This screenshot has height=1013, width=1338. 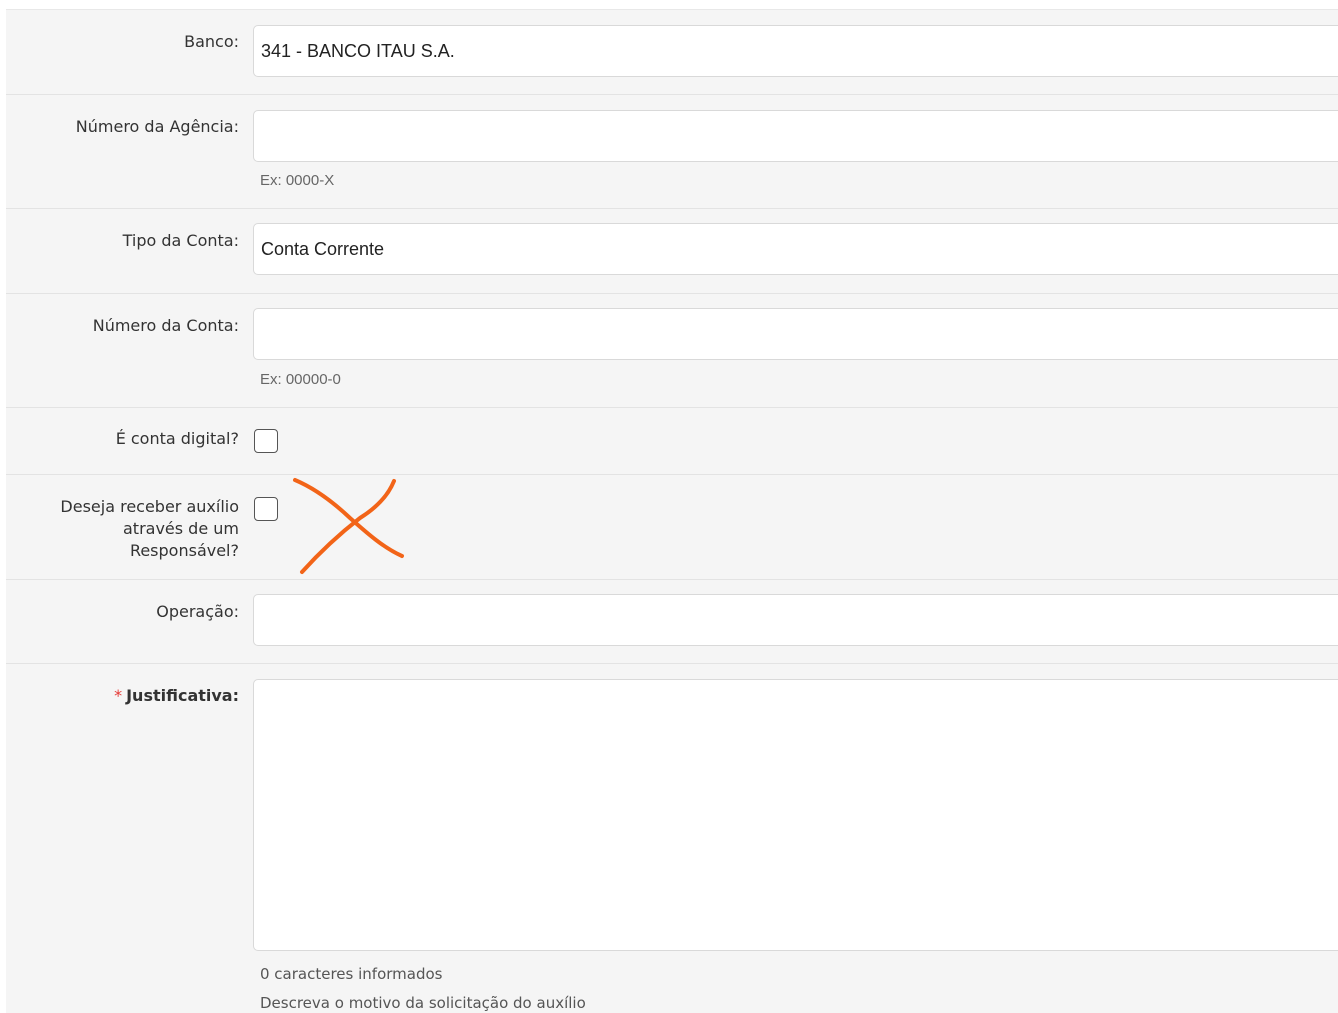 I want to click on numero-conta-input, so click(x=795, y=334).